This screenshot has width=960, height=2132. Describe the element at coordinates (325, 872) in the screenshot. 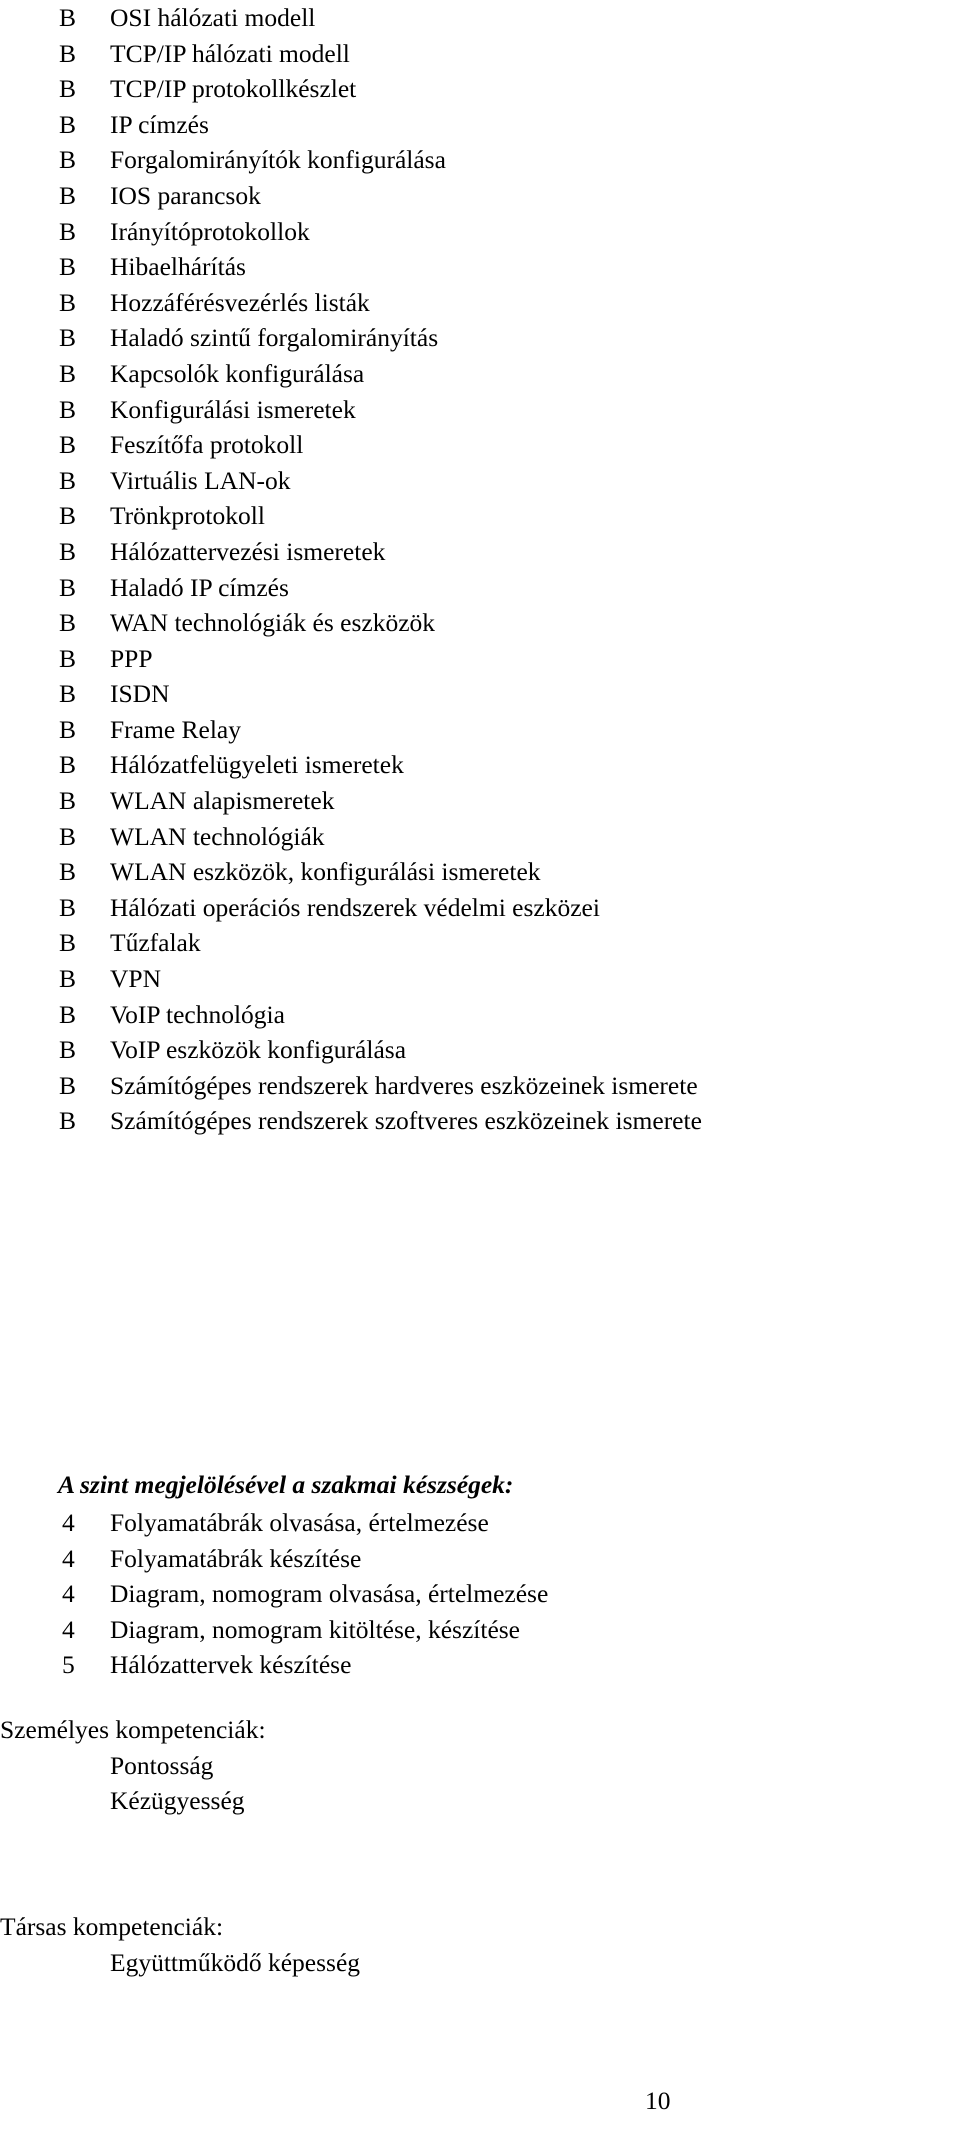

I see `knowledge-item-label: WLAN eszközök, konfigurálási ismeretek` at that location.